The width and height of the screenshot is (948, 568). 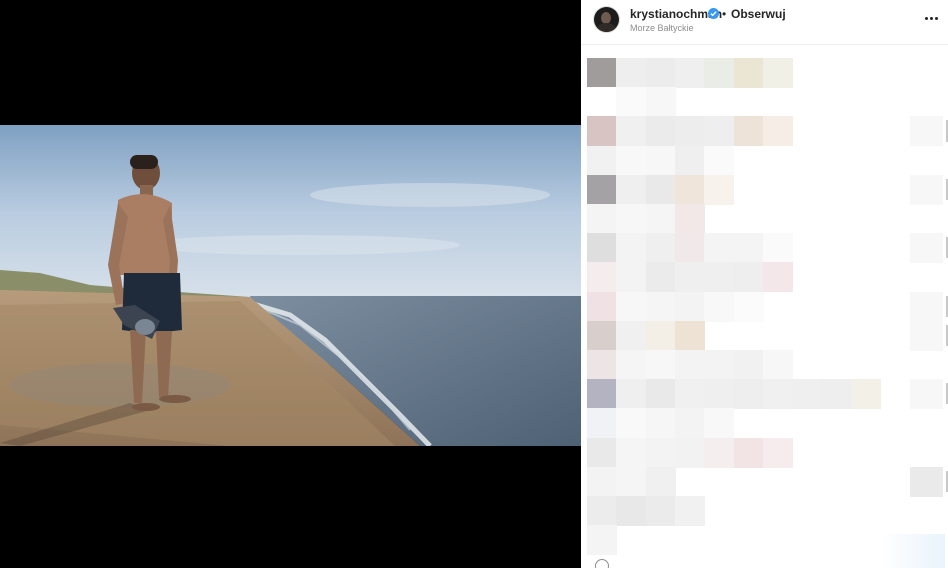 I want to click on location-link: Morze Bałtyckie, so click(x=662, y=28).